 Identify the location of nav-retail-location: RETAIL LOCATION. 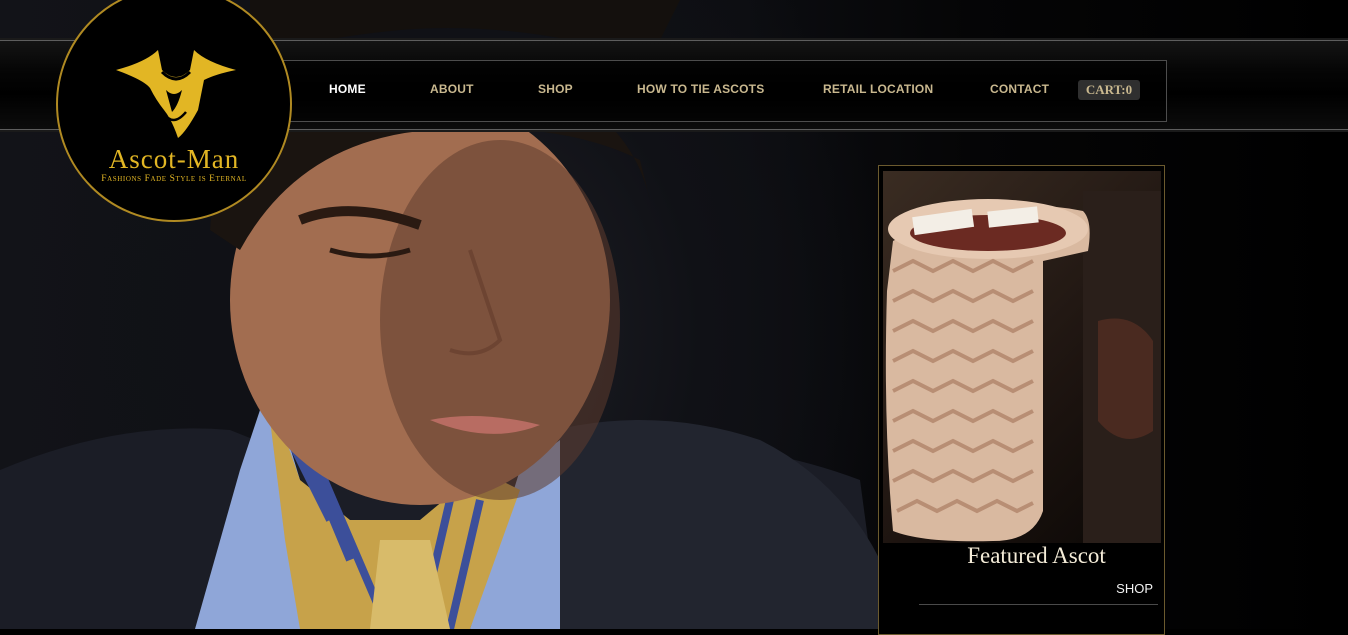
(878, 89).